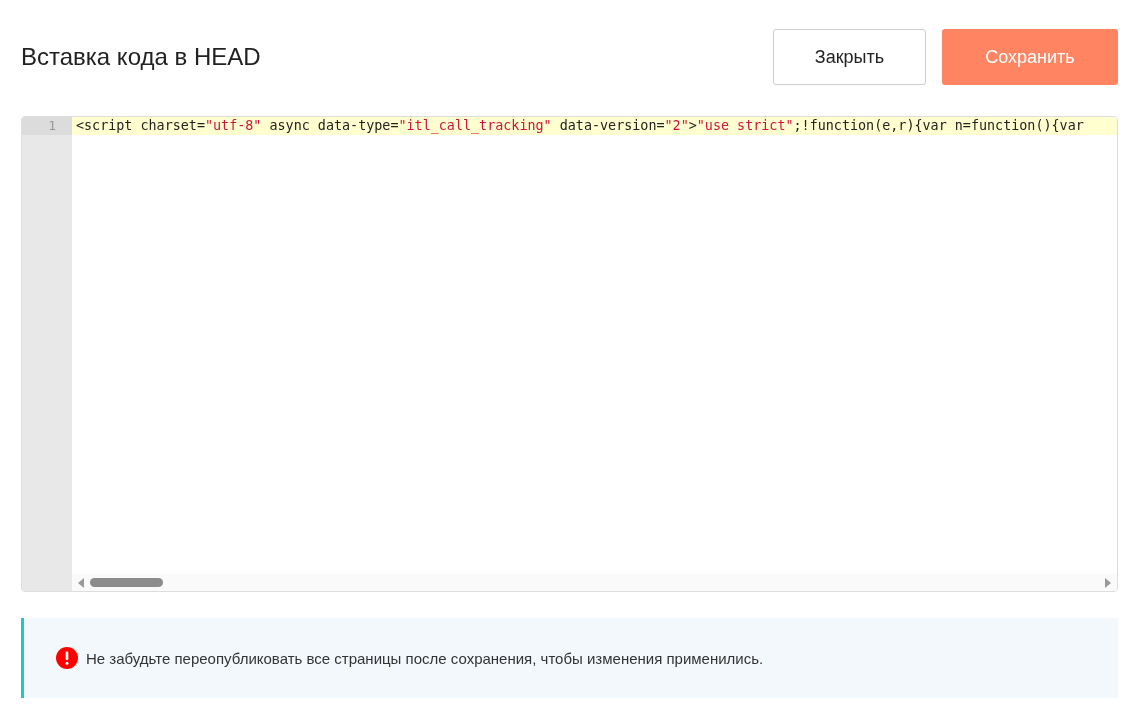 Image resolution: width=1138 pixels, height=714 pixels. Describe the element at coordinates (141, 57) in the screenshot. I see `dialog-title: Вставка кода в HEAD` at that location.